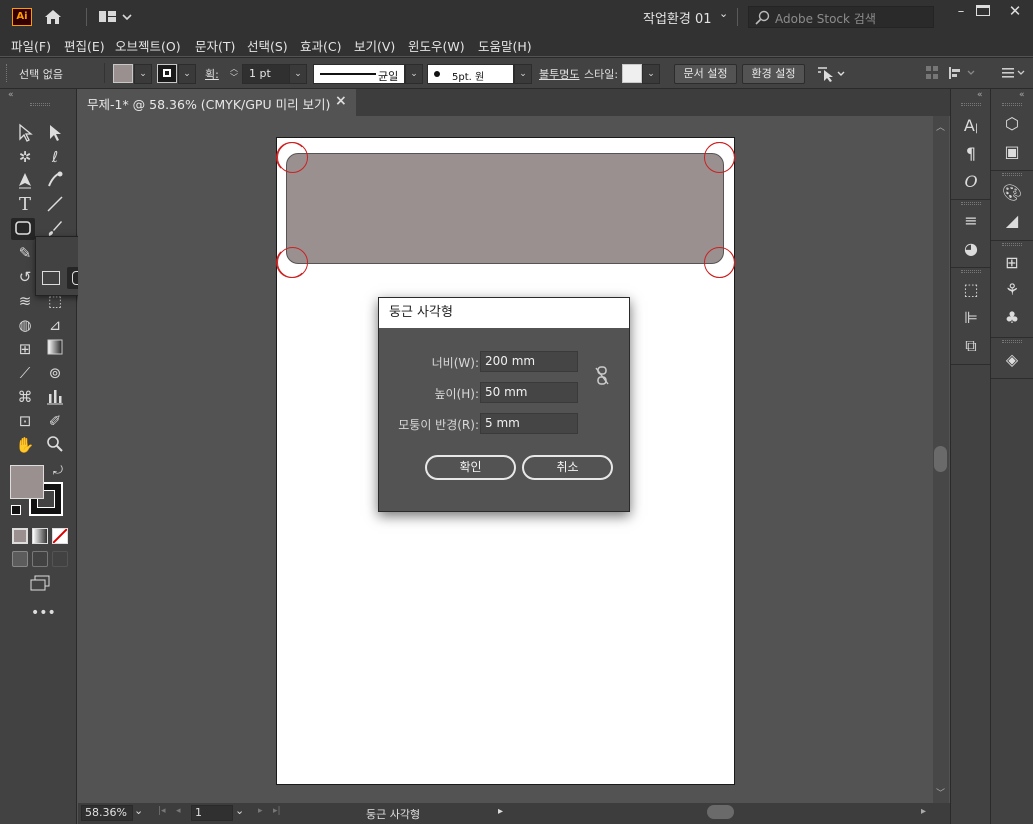  What do you see at coordinates (25, 277) in the screenshot?
I see `rotate-tool-icon: ↺` at bounding box center [25, 277].